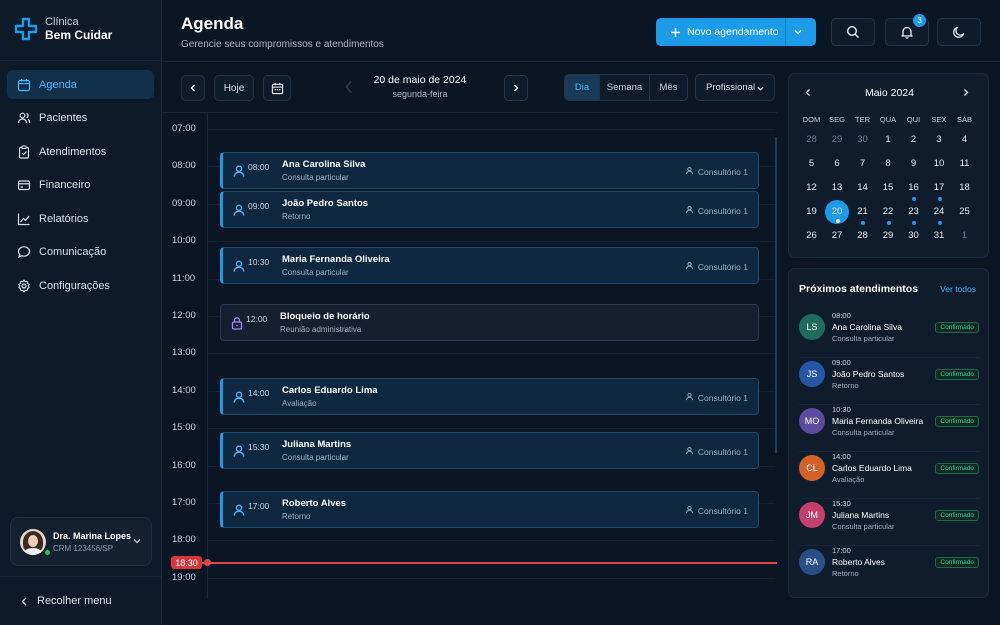 This screenshot has width=1000, height=625. I want to click on status-badge: Confirmado, so click(957, 562).